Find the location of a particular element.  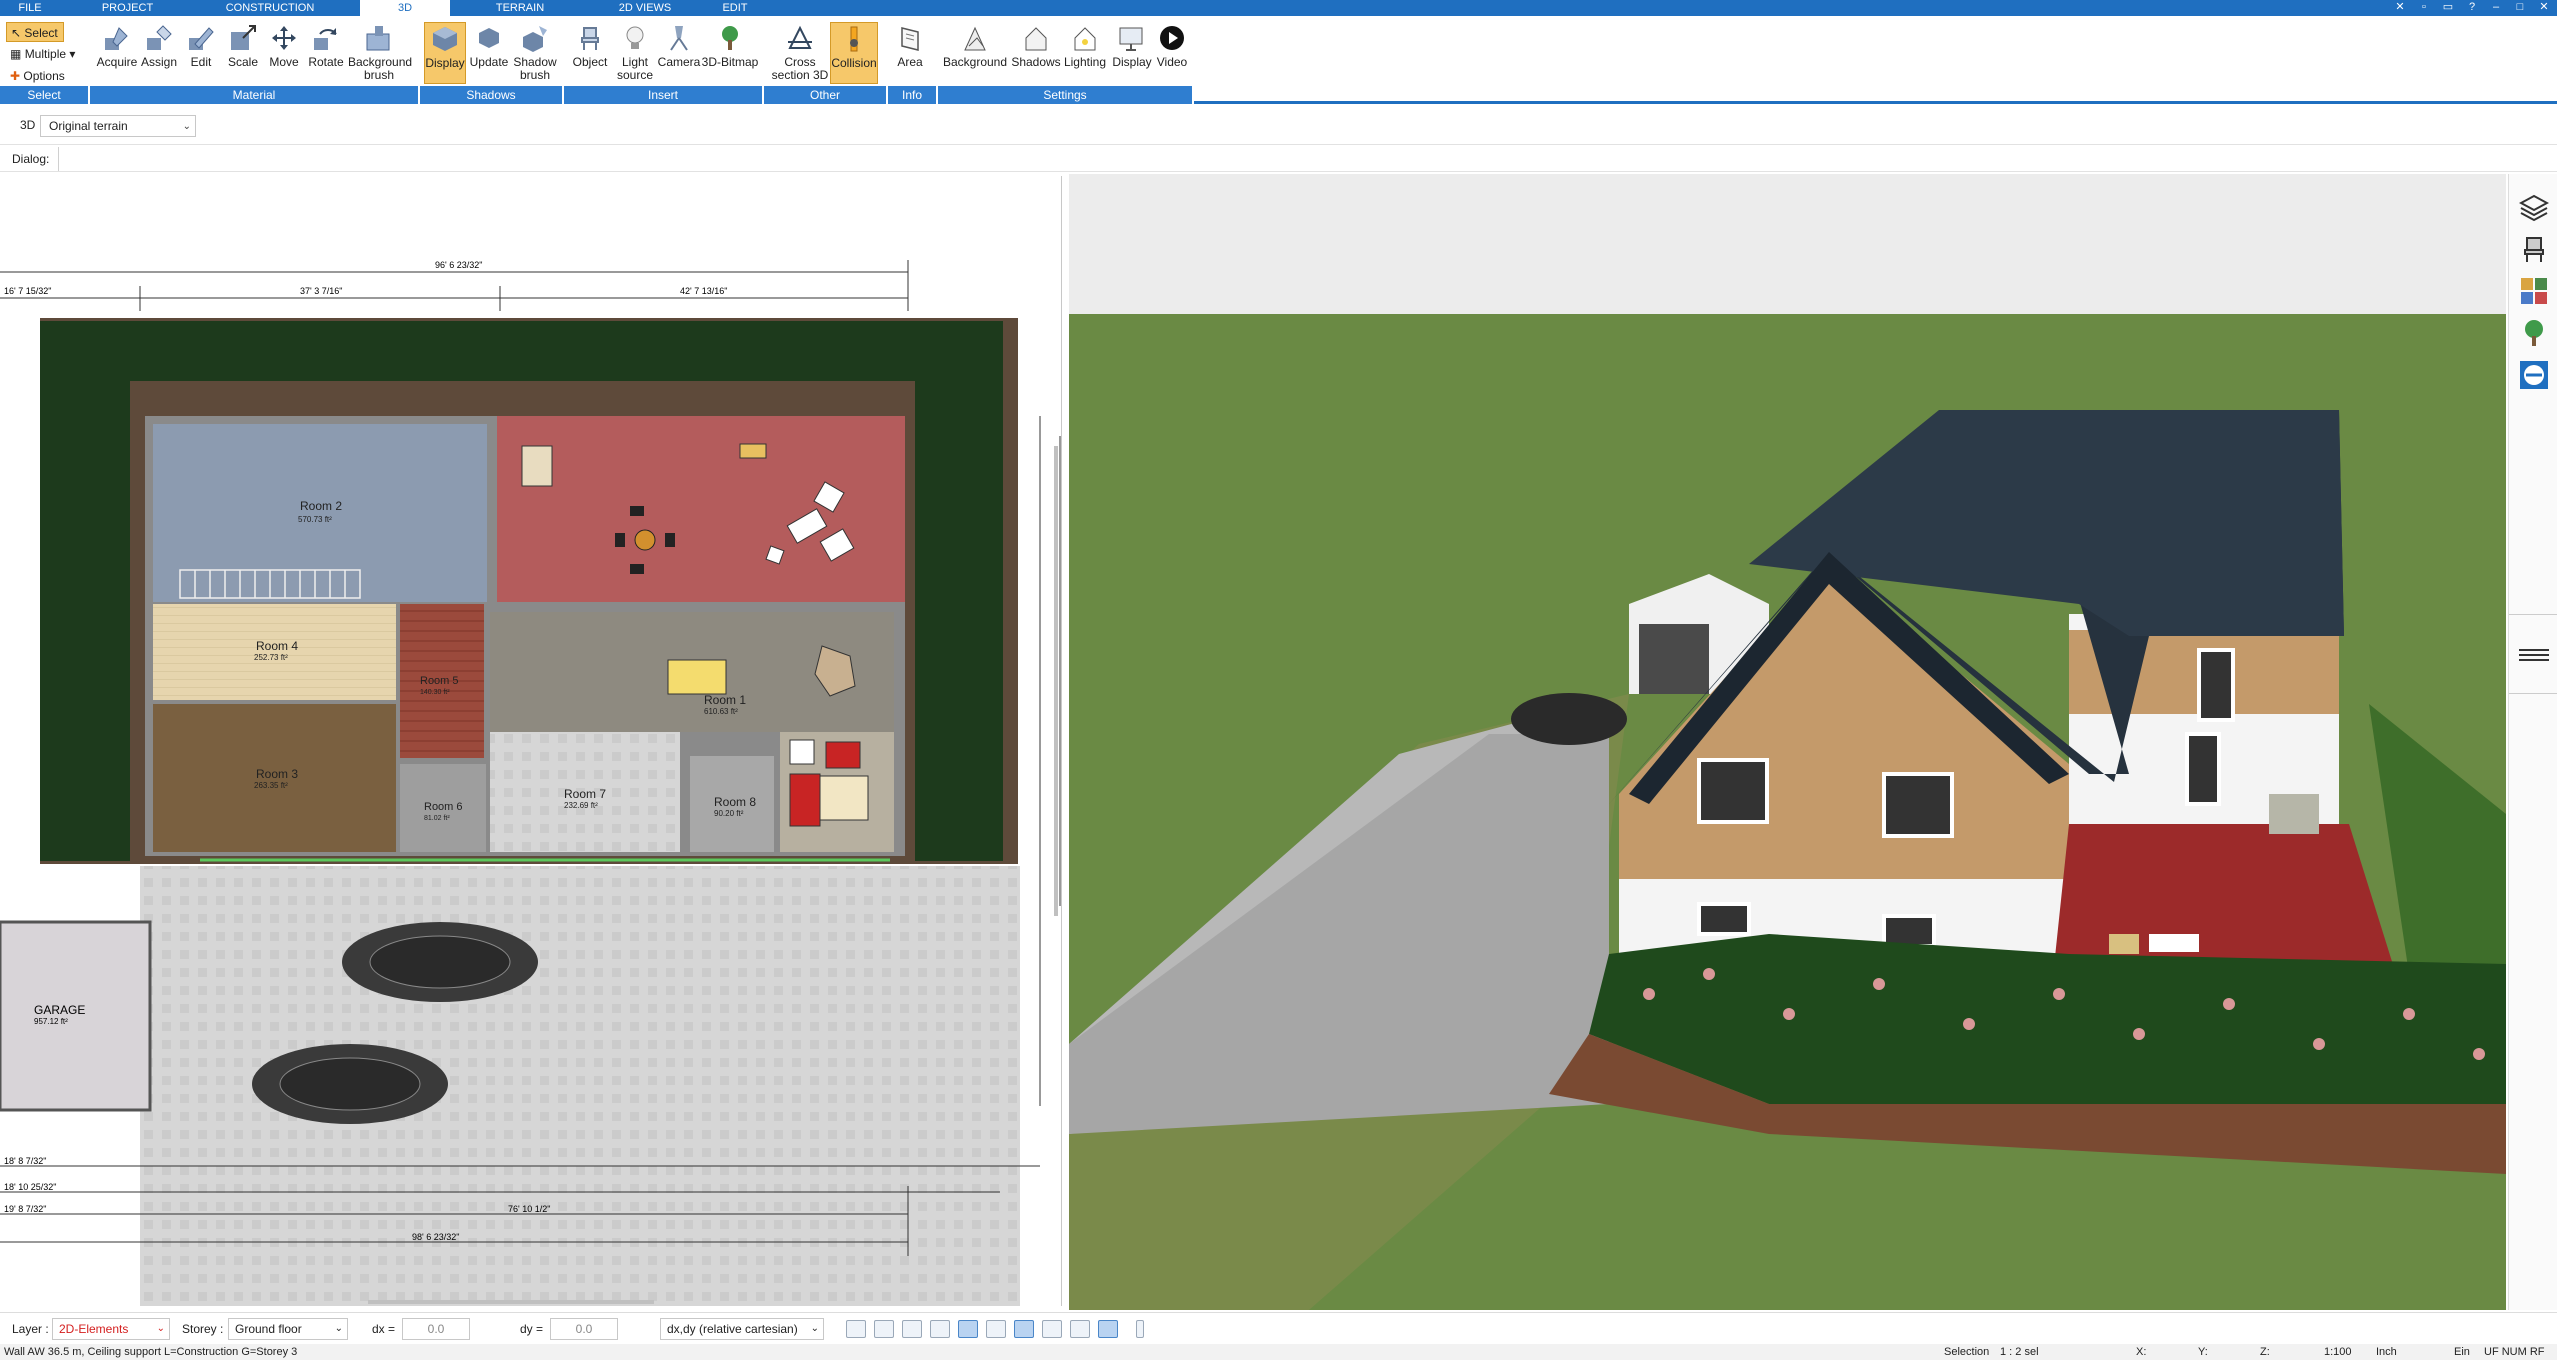

menu-tab-construction: CONSTRUCTION is located at coordinates (270, 8).